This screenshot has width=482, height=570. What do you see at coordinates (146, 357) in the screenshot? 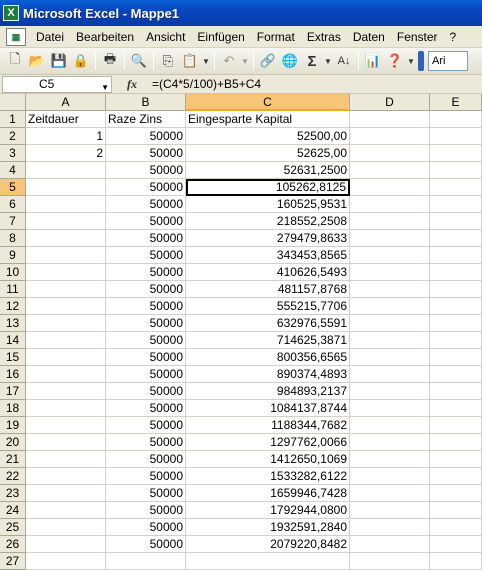
I see `cell-b15: 50000` at bounding box center [146, 357].